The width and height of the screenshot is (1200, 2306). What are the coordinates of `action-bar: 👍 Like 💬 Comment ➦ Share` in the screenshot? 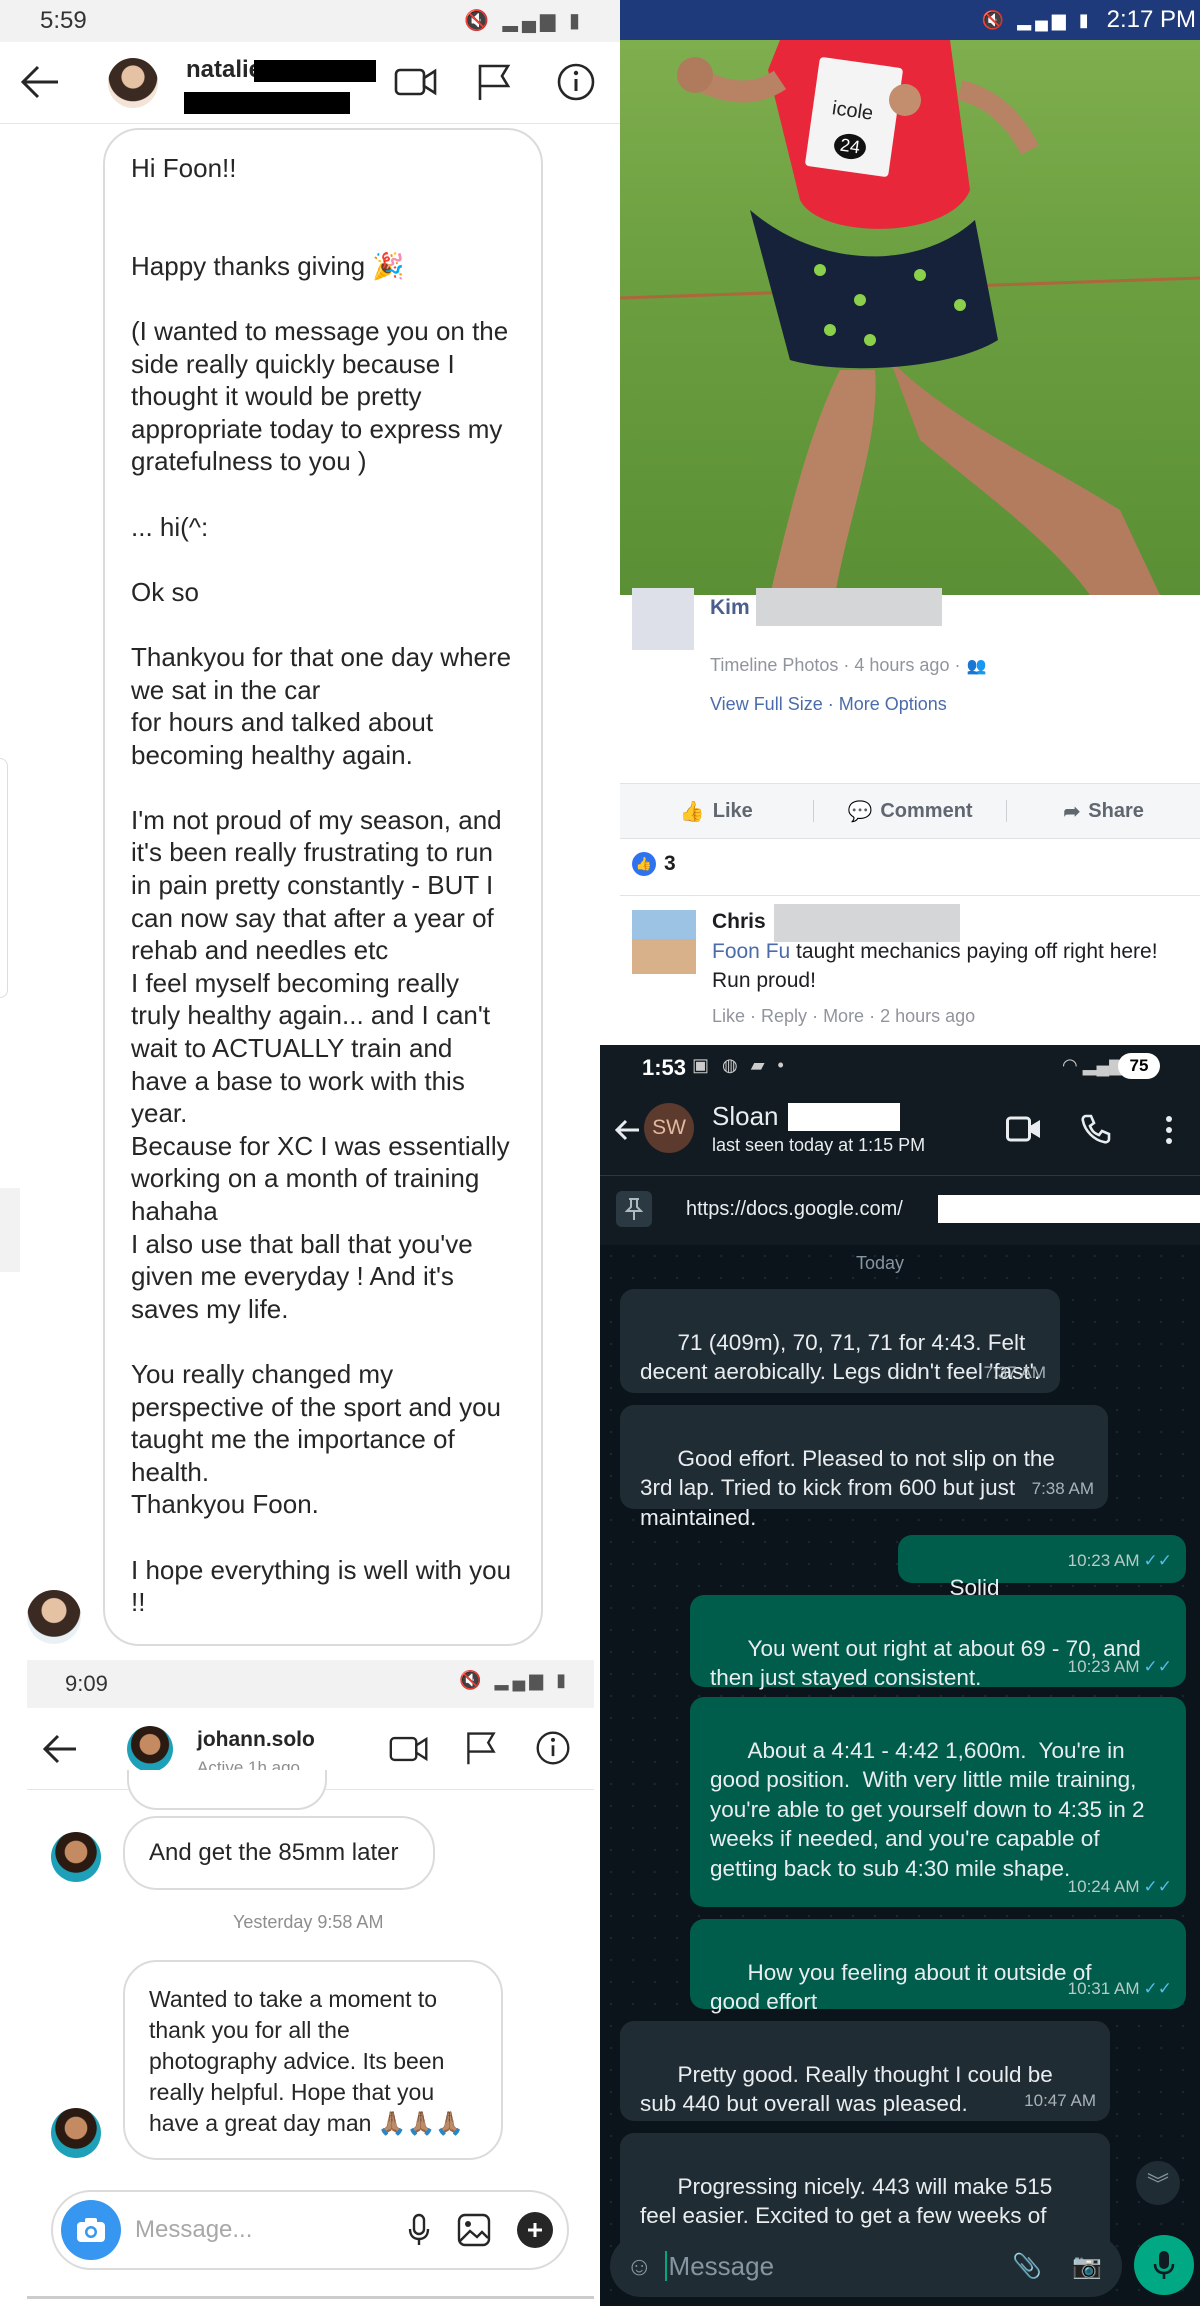 It's located at (910, 811).